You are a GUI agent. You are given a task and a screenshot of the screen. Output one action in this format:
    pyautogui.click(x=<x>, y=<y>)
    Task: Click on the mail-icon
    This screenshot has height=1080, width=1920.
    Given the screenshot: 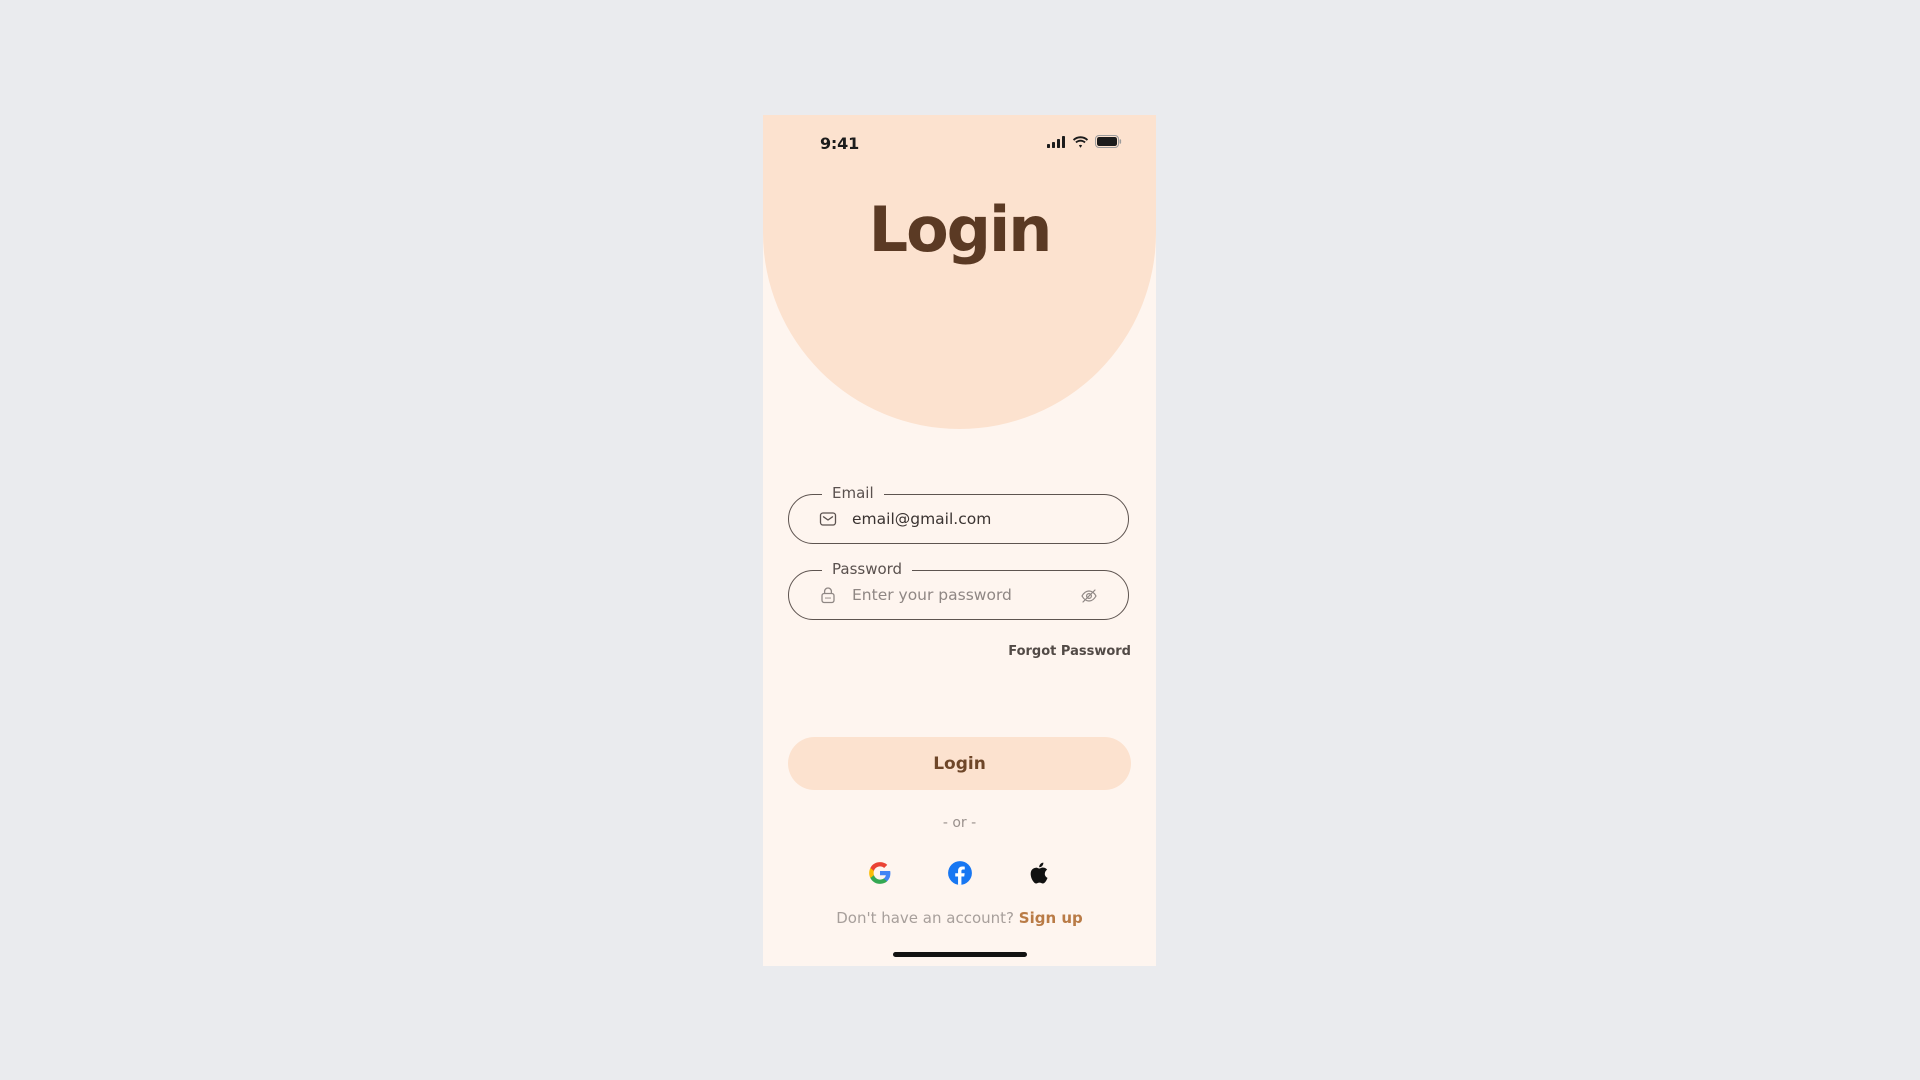 What is the action you would take?
    pyautogui.click(x=828, y=519)
    